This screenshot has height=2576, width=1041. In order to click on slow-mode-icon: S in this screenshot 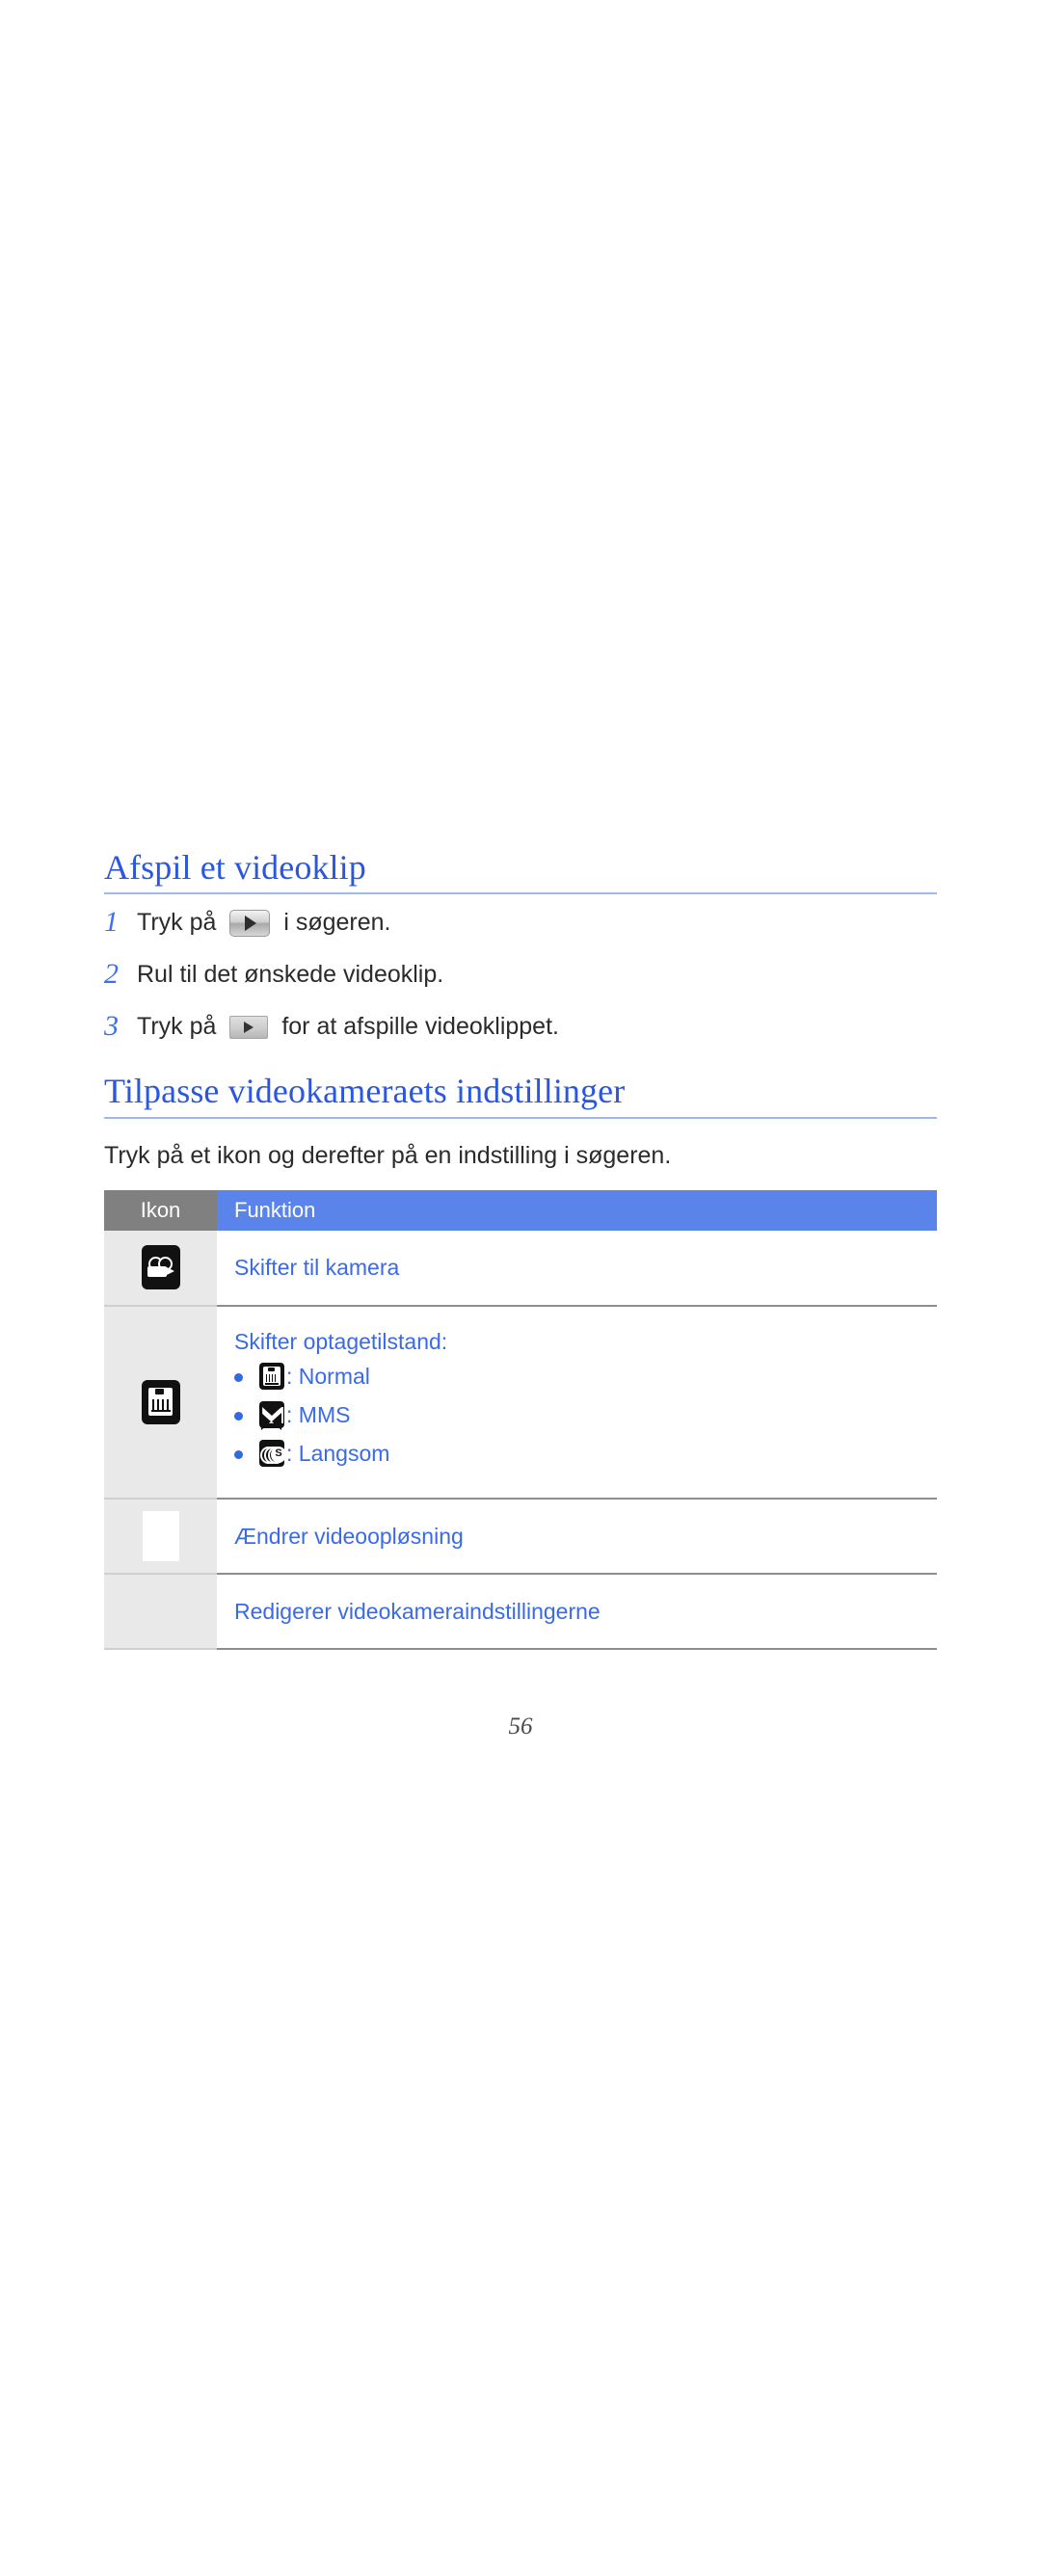, I will do `click(272, 1453)`.